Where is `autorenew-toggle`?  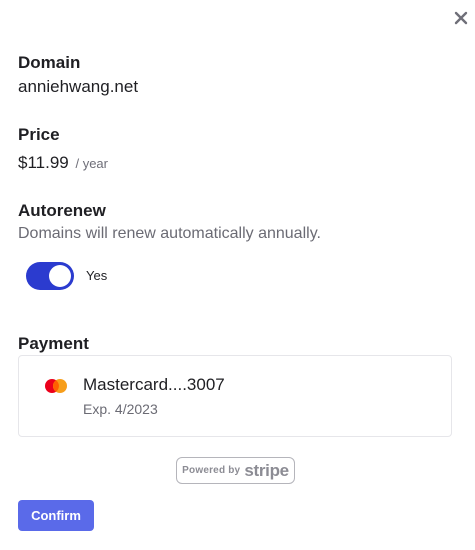
autorenew-toggle is located at coordinates (50, 276).